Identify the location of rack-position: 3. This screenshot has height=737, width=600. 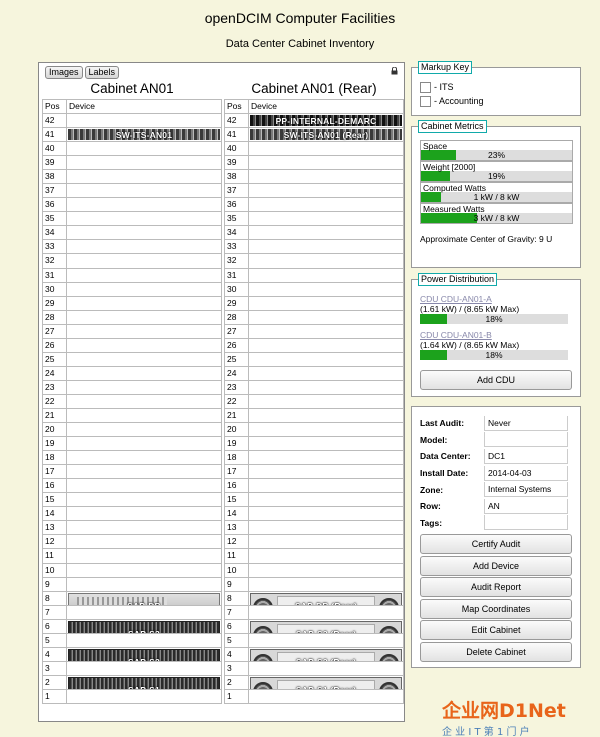
(236, 668).